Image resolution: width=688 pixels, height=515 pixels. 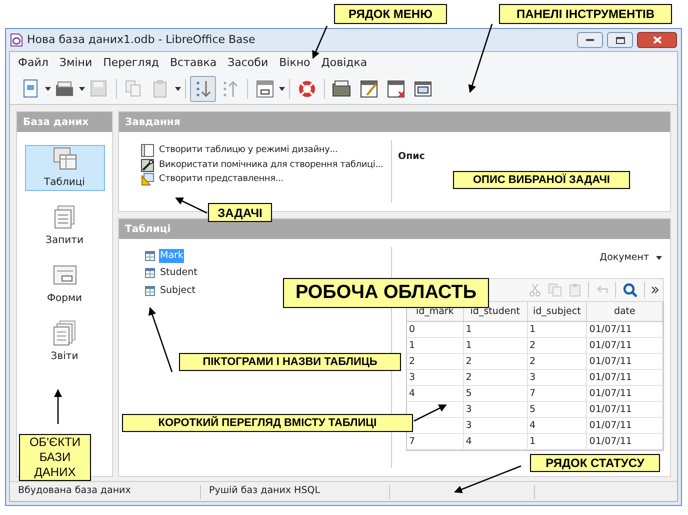 What do you see at coordinates (294, 63) in the screenshot?
I see `menu-item: Вікно` at bounding box center [294, 63].